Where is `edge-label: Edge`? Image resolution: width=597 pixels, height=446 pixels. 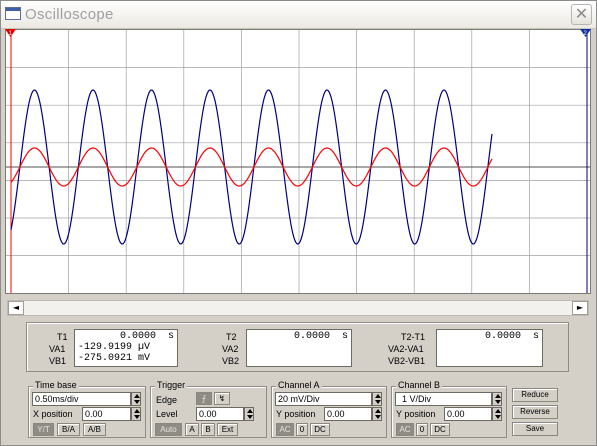
edge-label: Edge is located at coordinates (167, 400).